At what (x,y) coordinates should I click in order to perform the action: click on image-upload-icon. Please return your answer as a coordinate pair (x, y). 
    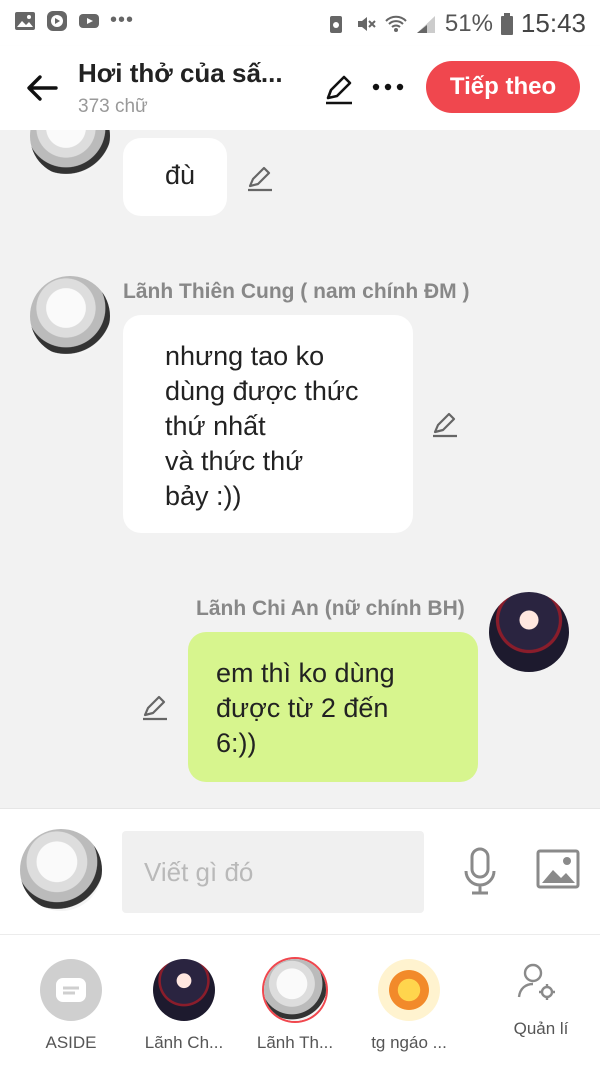
    Looking at the image, I should click on (558, 869).